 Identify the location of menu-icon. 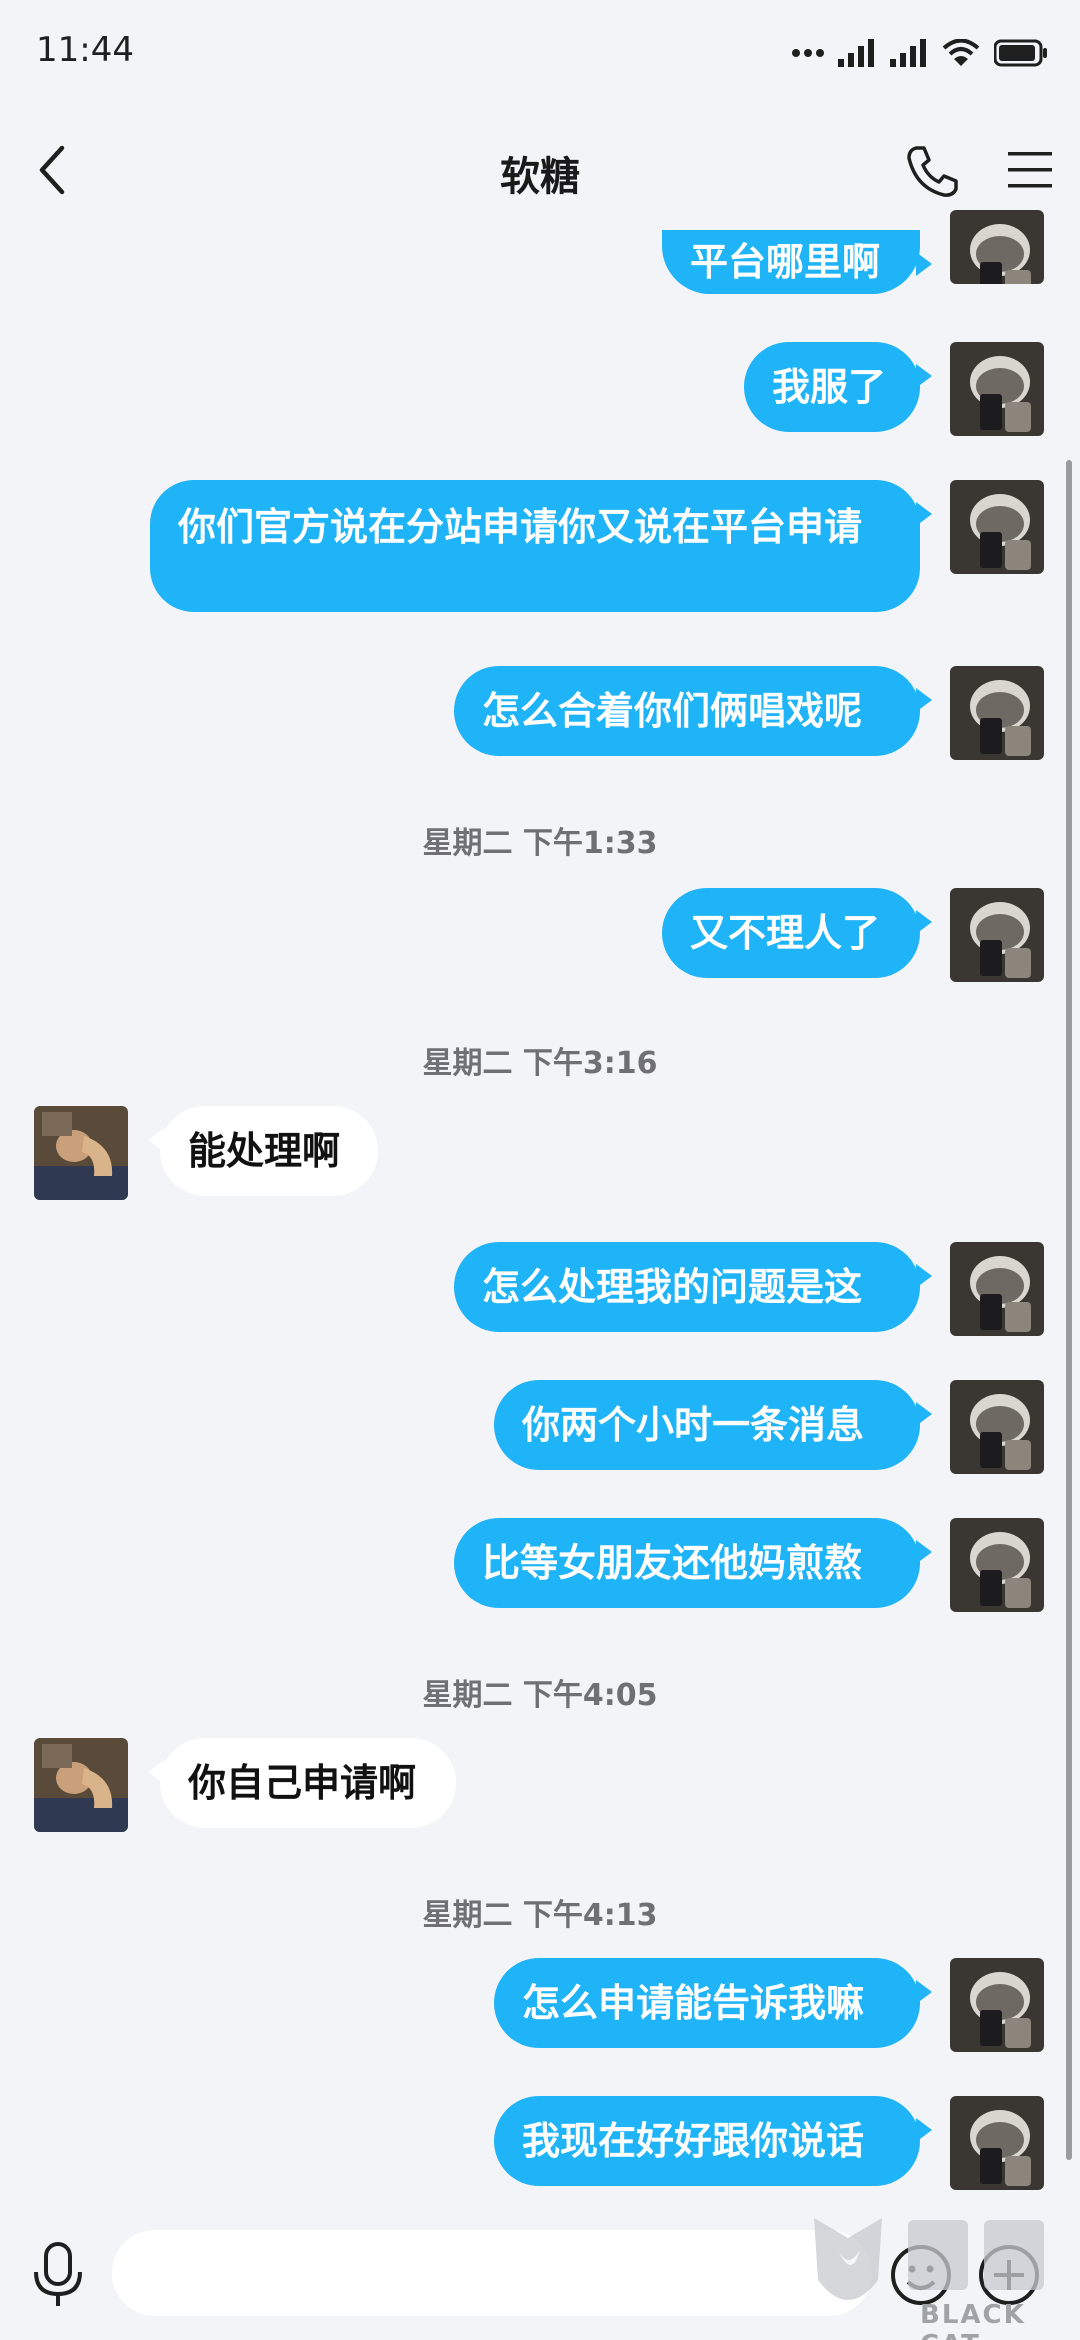
(1030, 170).